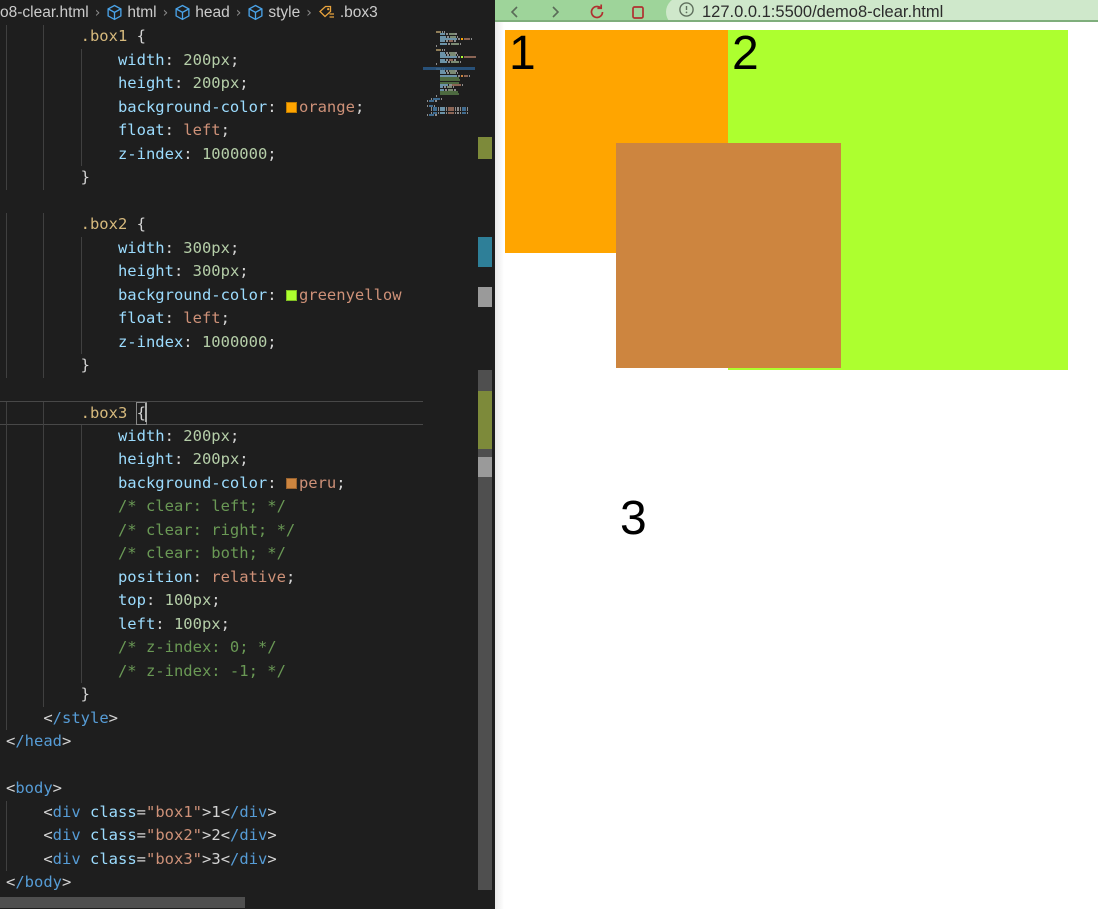 This screenshot has width=1098, height=909. What do you see at coordinates (348, 13) in the screenshot?
I see `breadcrumb-item--box3: .box3` at bounding box center [348, 13].